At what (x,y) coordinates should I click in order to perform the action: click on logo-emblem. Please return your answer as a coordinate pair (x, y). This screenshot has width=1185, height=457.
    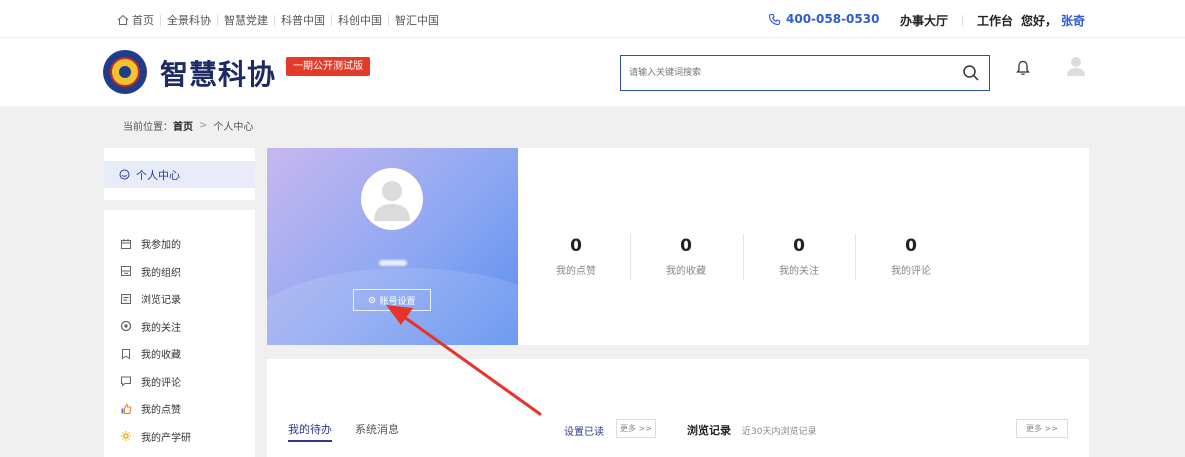
    Looking at the image, I should click on (125, 72).